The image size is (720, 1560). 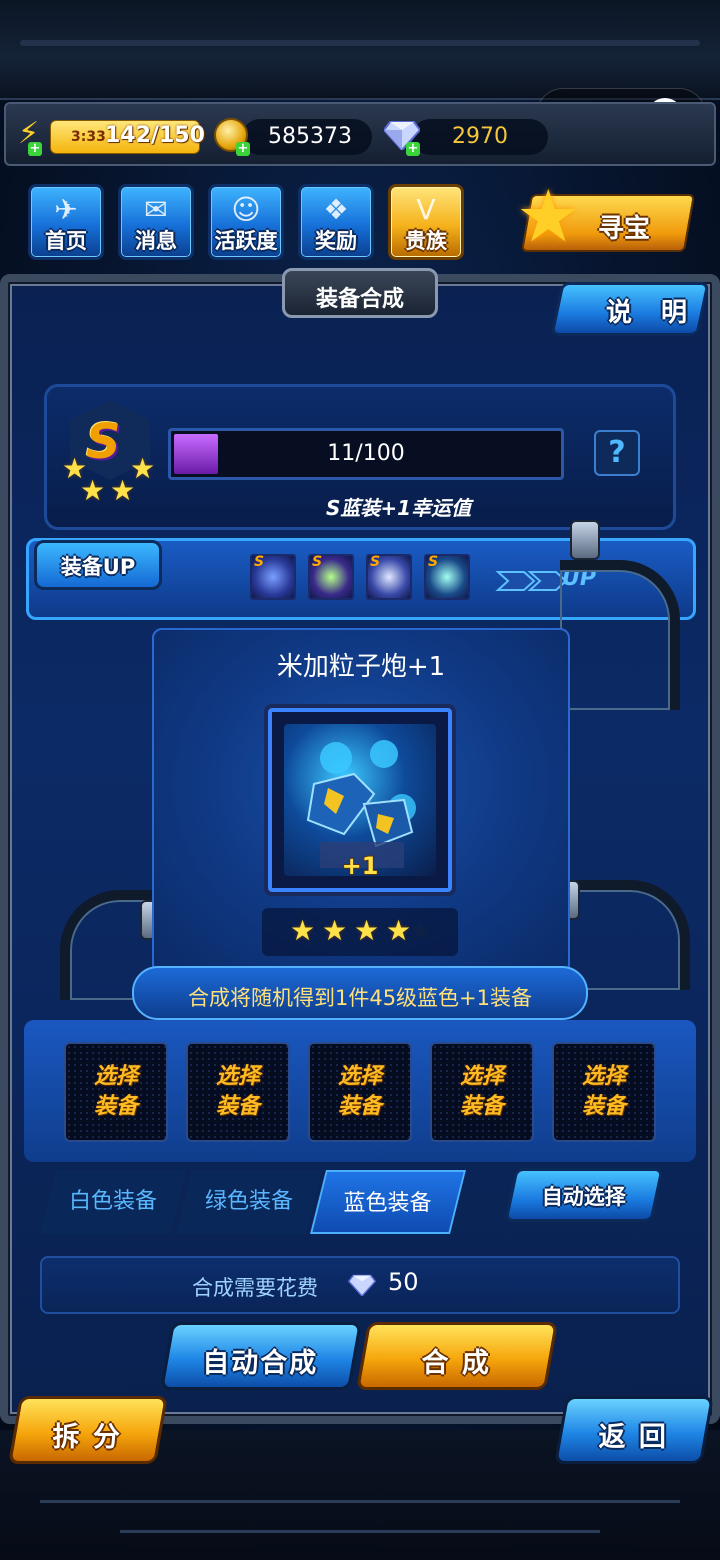 I want to click on equipment-name: 米加粒子炮+1, so click(x=361, y=667).